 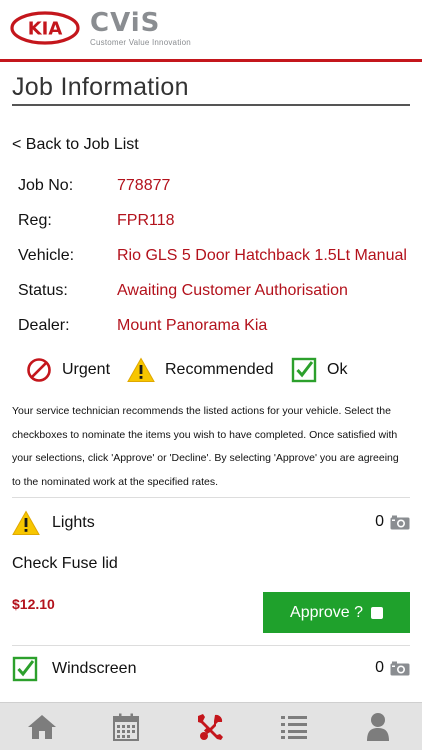 What do you see at coordinates (86, 369) in the screenshot?
I see `legend-urgent-label: Urgent` at bounding box center [86, 369].